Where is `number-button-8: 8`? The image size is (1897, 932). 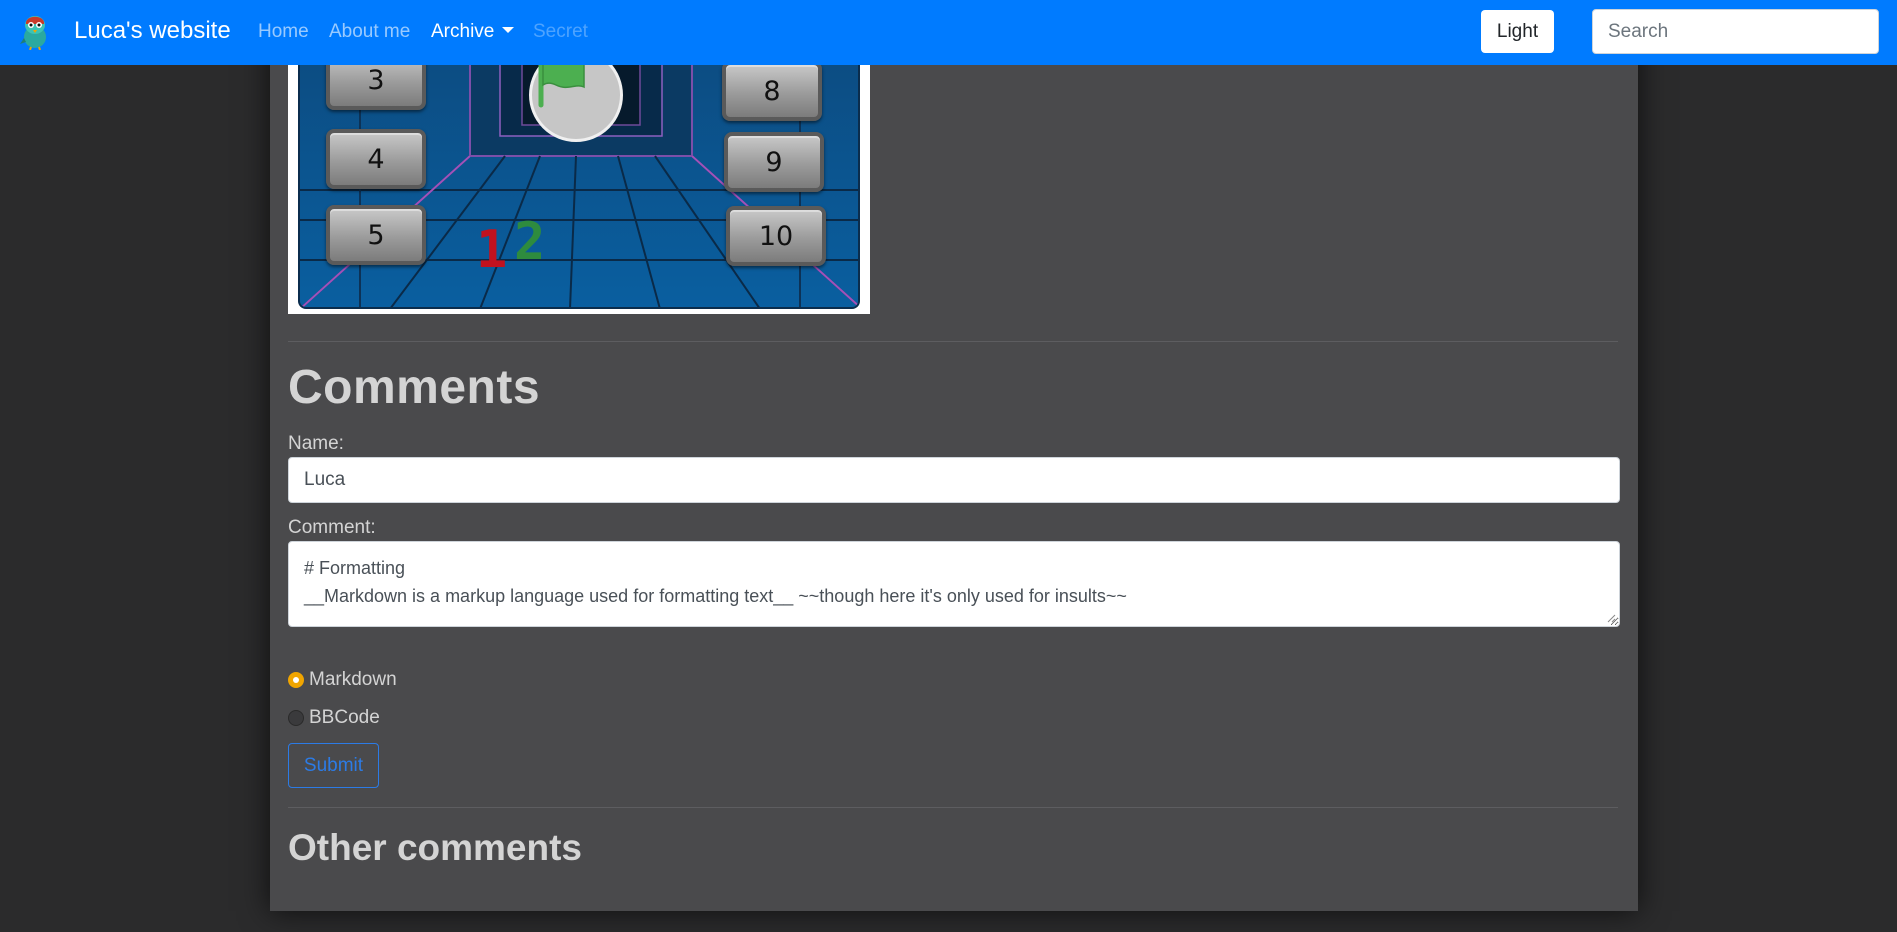
number-button-8: 8 is located at coordinates (772, 91).